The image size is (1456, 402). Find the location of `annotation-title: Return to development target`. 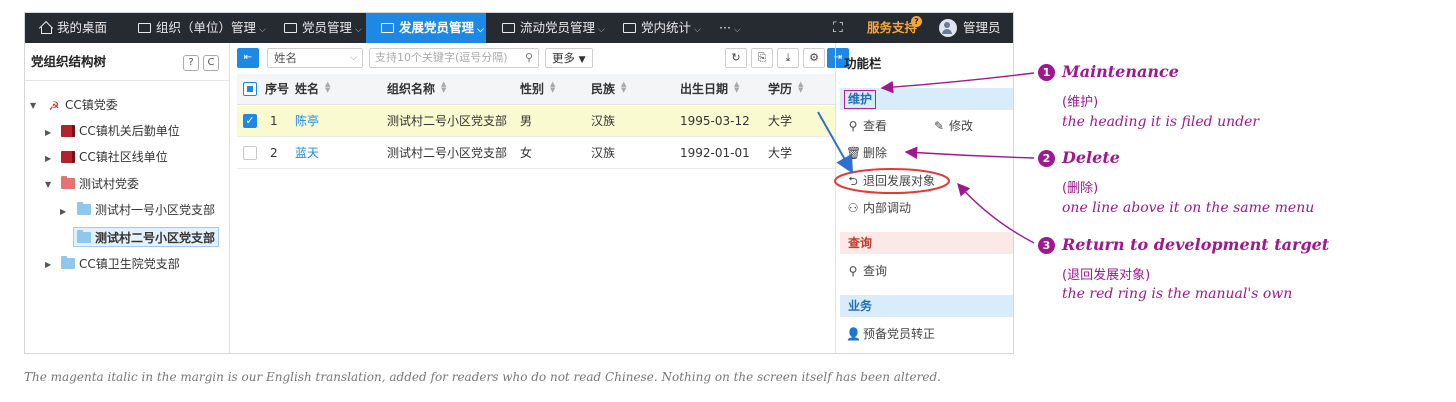

annotation-title: Return to development target is located at coordinates (1196, 244).